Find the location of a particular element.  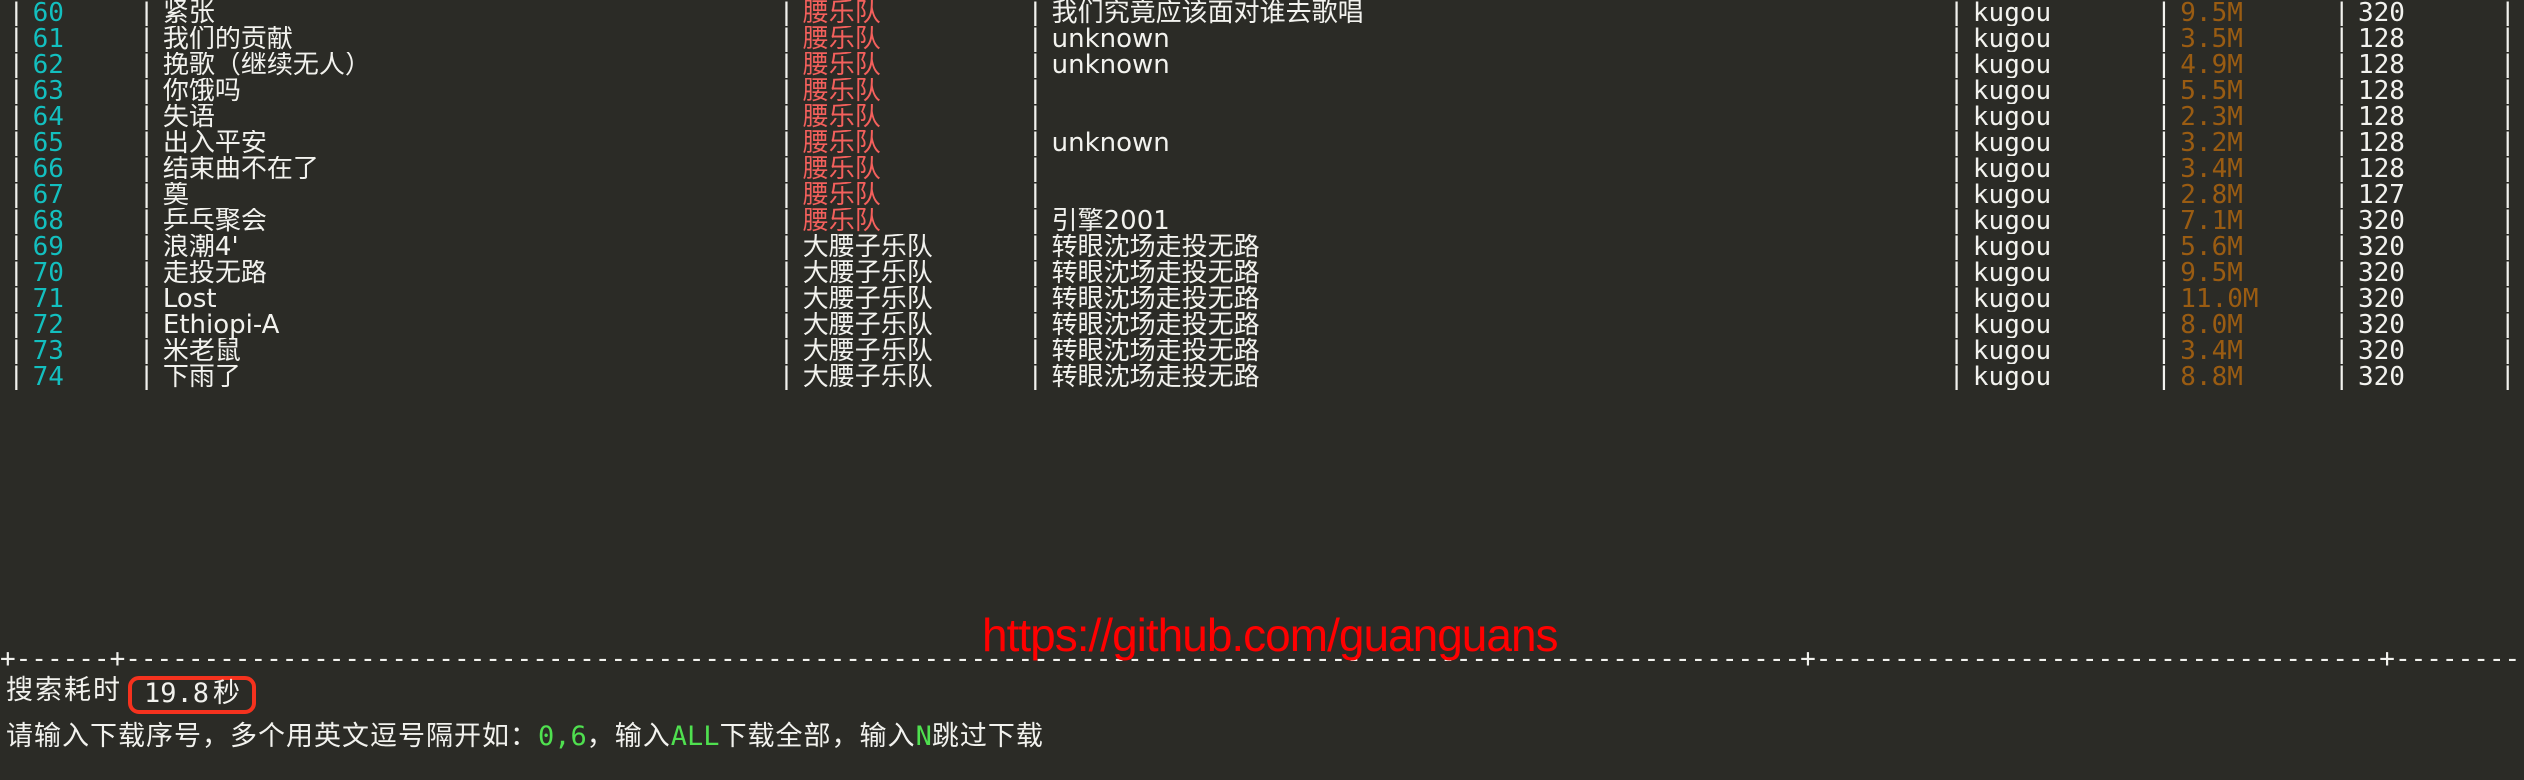

table-row: | 67 | 奠 | 腰乐队 | | kugou | 2.8M | 127 | is located at coordinates (1262, 195).